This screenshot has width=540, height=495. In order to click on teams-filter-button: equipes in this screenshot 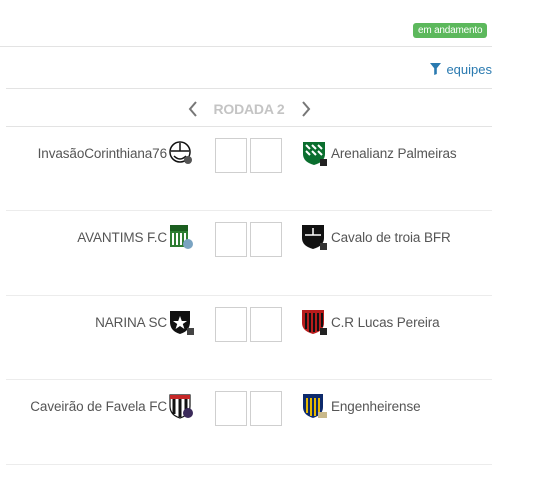, I will do `click(461, 69)`.